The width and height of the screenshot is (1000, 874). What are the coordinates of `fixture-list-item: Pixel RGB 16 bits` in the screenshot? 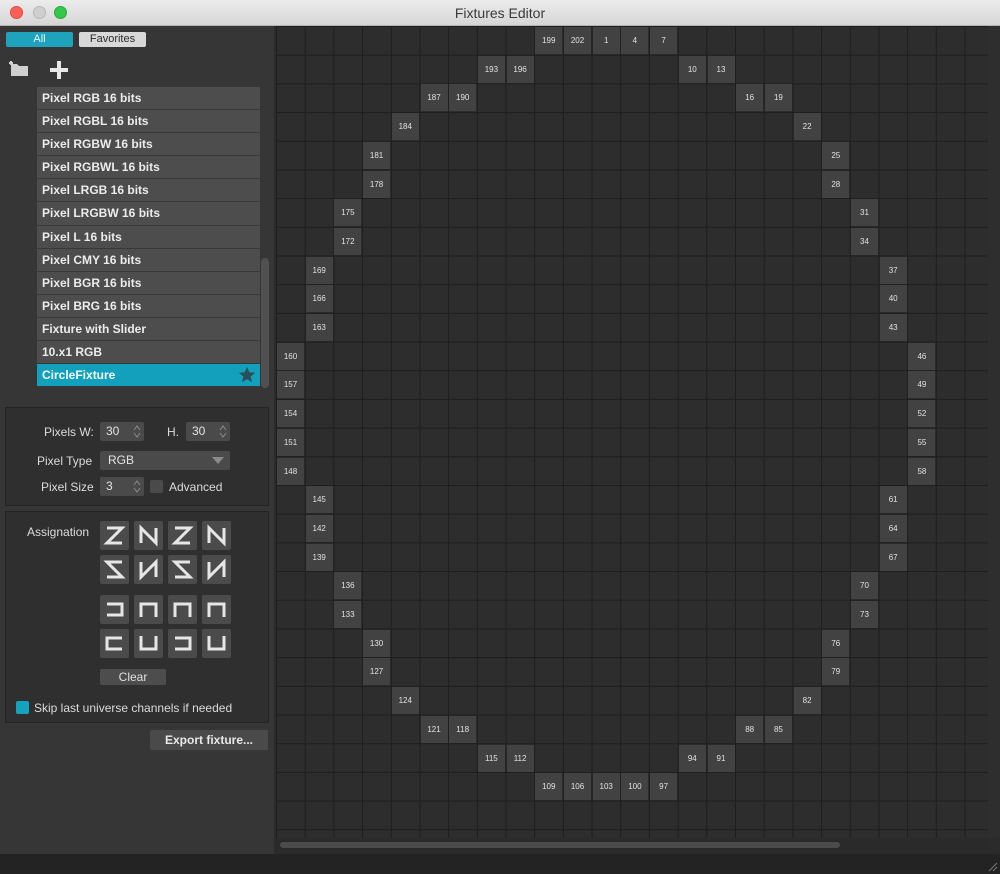 It's located at (148, 99).